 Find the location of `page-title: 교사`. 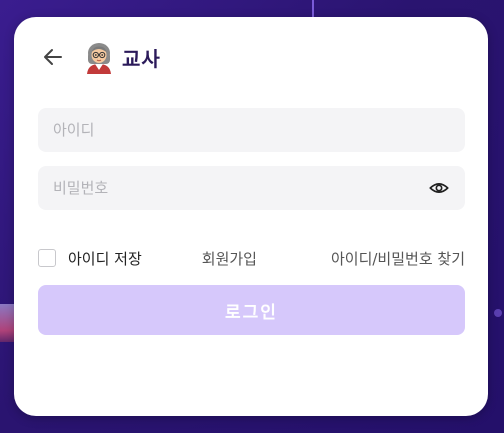

page-title: 교사 is located at coordinates (141, 58).